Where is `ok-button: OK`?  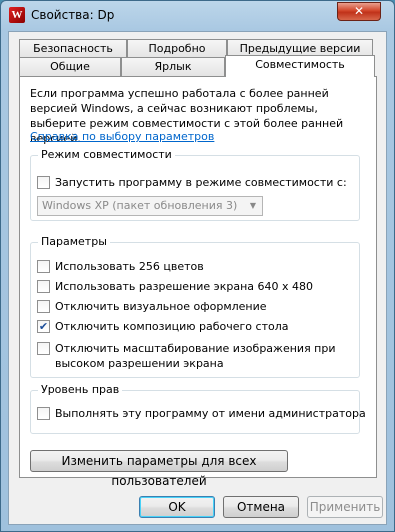 ok-button: OK is located at coordinates (177, 507).